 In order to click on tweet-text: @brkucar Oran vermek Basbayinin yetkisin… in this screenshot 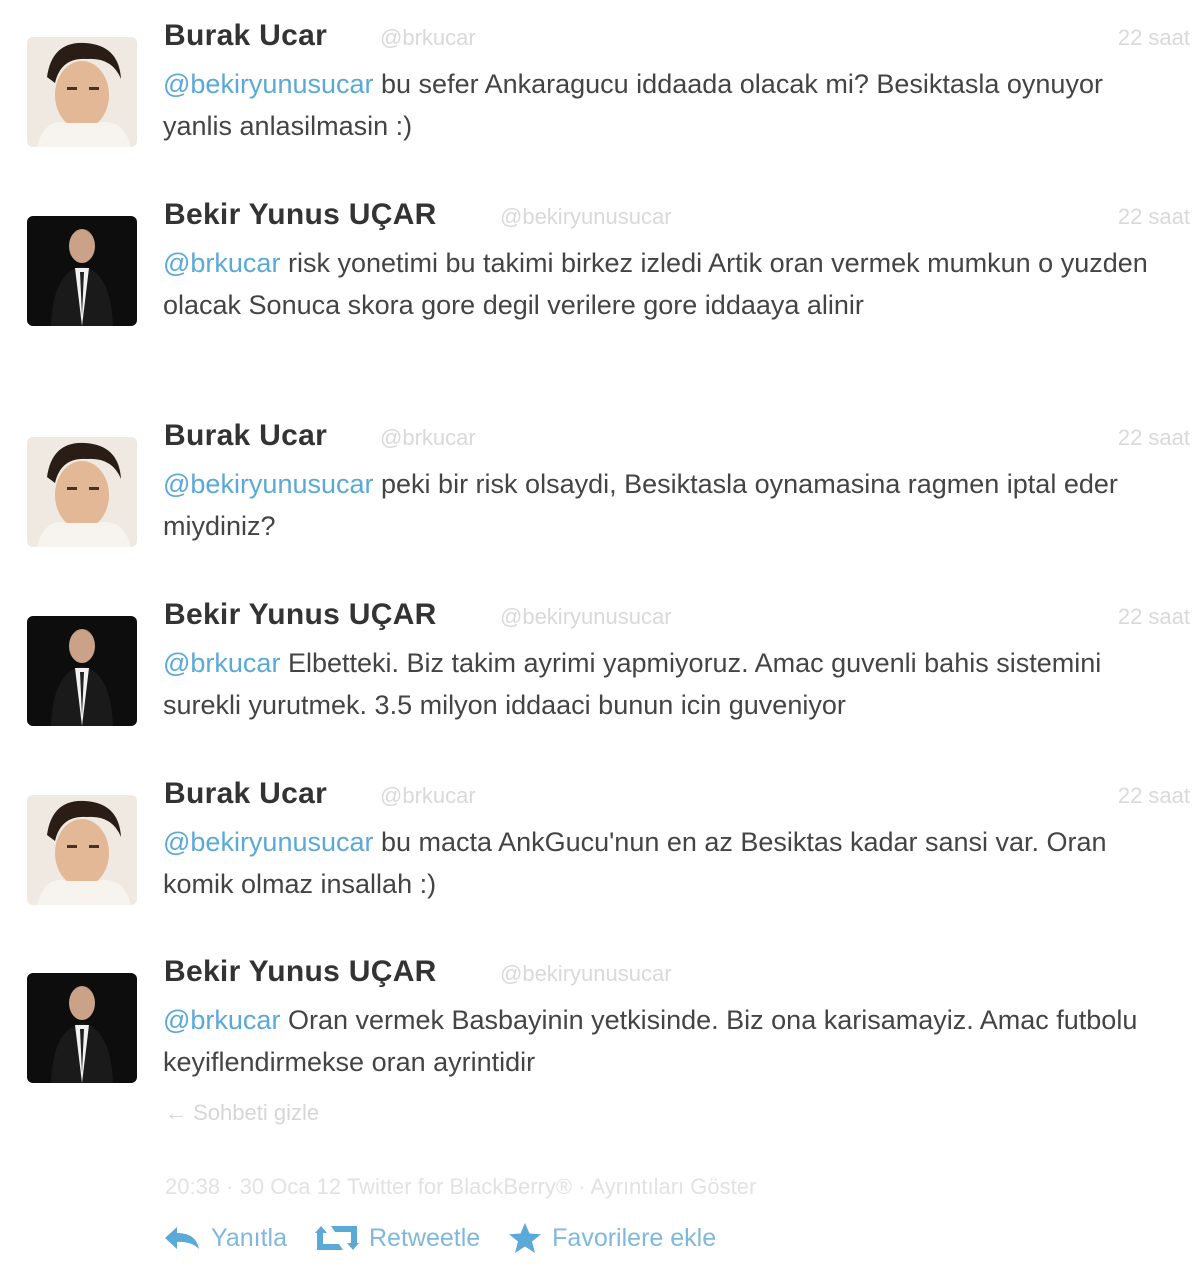, I will do `click(668, 1041)`.